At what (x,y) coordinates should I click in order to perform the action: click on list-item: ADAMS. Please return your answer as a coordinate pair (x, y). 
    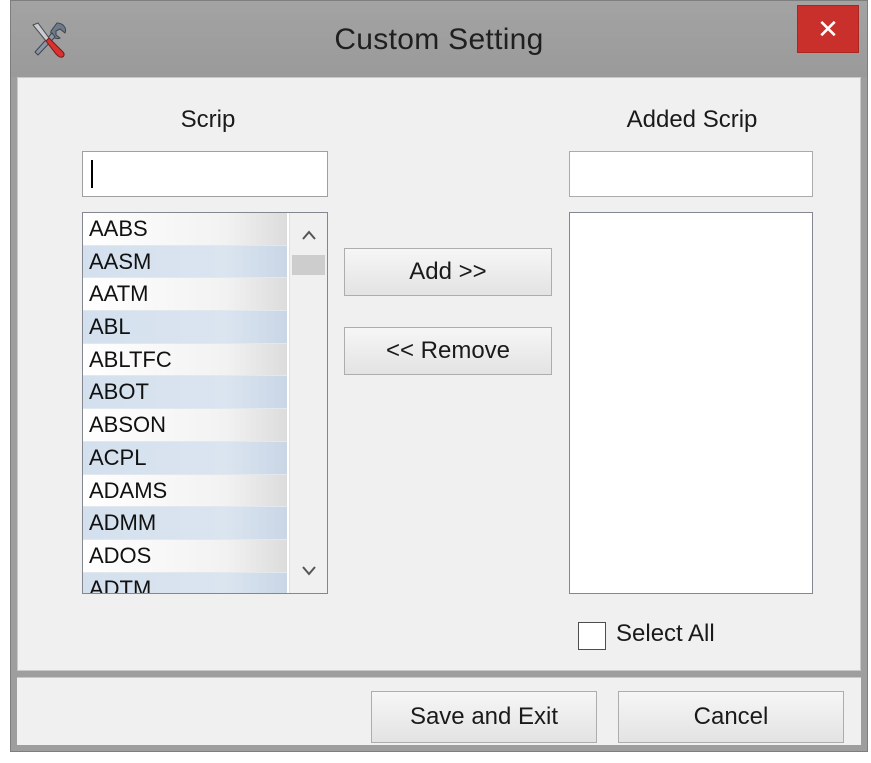
    Looking at the image, I should click on (185, 491).